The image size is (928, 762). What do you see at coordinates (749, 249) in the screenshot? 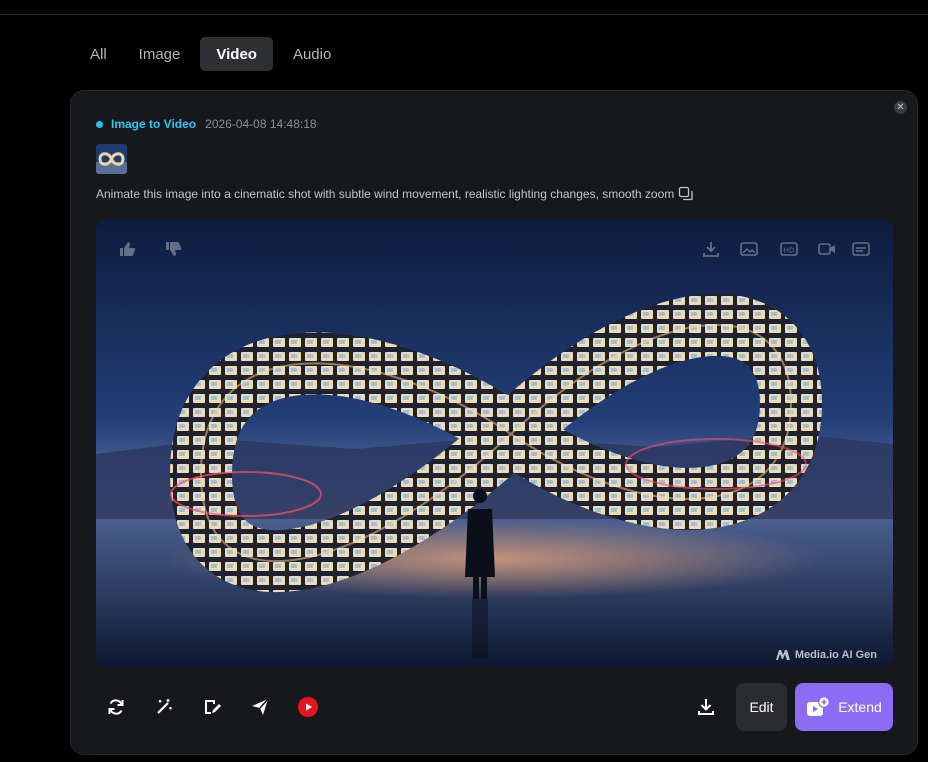
I see `image-icon` at bounding box center [749, 249].